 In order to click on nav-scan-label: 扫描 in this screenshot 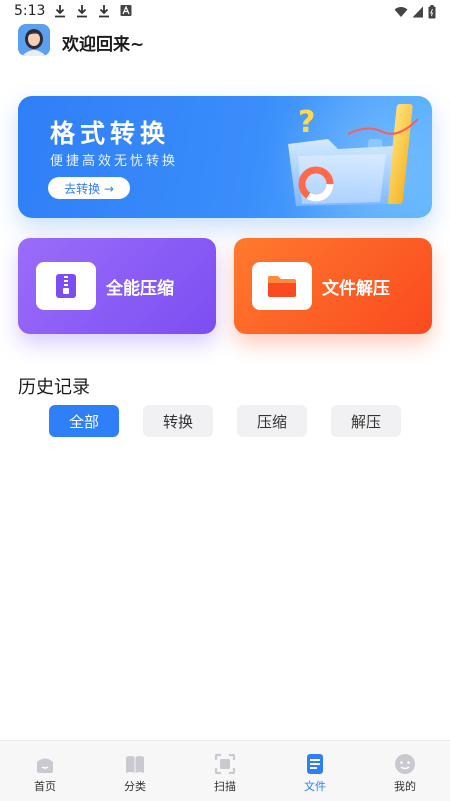, I will do `click(225, 786)`.